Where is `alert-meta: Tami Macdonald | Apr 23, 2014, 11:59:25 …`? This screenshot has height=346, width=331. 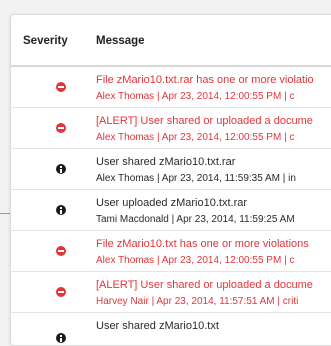 alert-meta: Tami Macdonald | Apr 23, 2014, 11:59:25 … is located at coordinates (195, 219).